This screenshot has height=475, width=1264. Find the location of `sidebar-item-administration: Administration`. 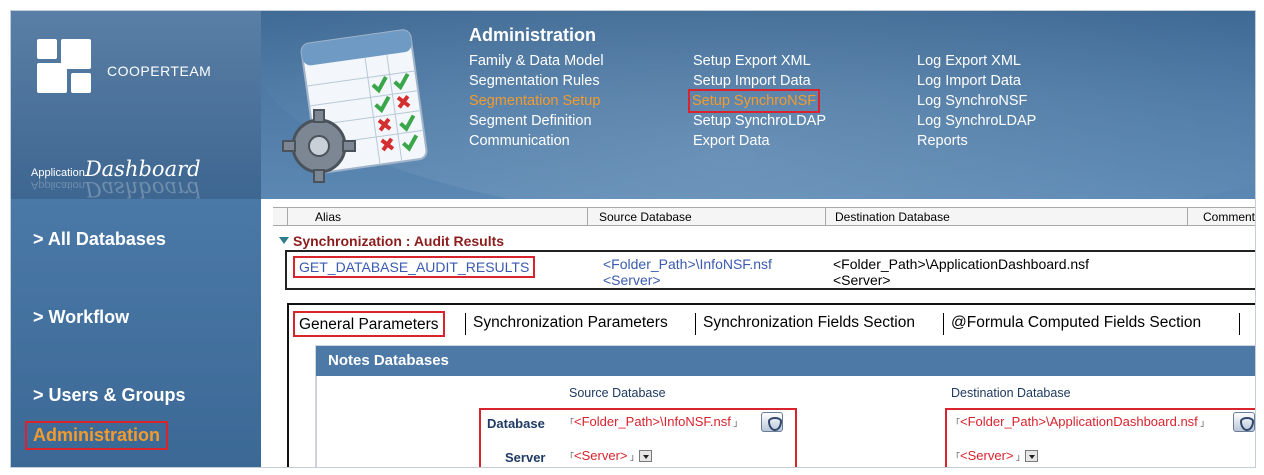

sidebar-item-administration: Administration is located at coordinates (97, 435).